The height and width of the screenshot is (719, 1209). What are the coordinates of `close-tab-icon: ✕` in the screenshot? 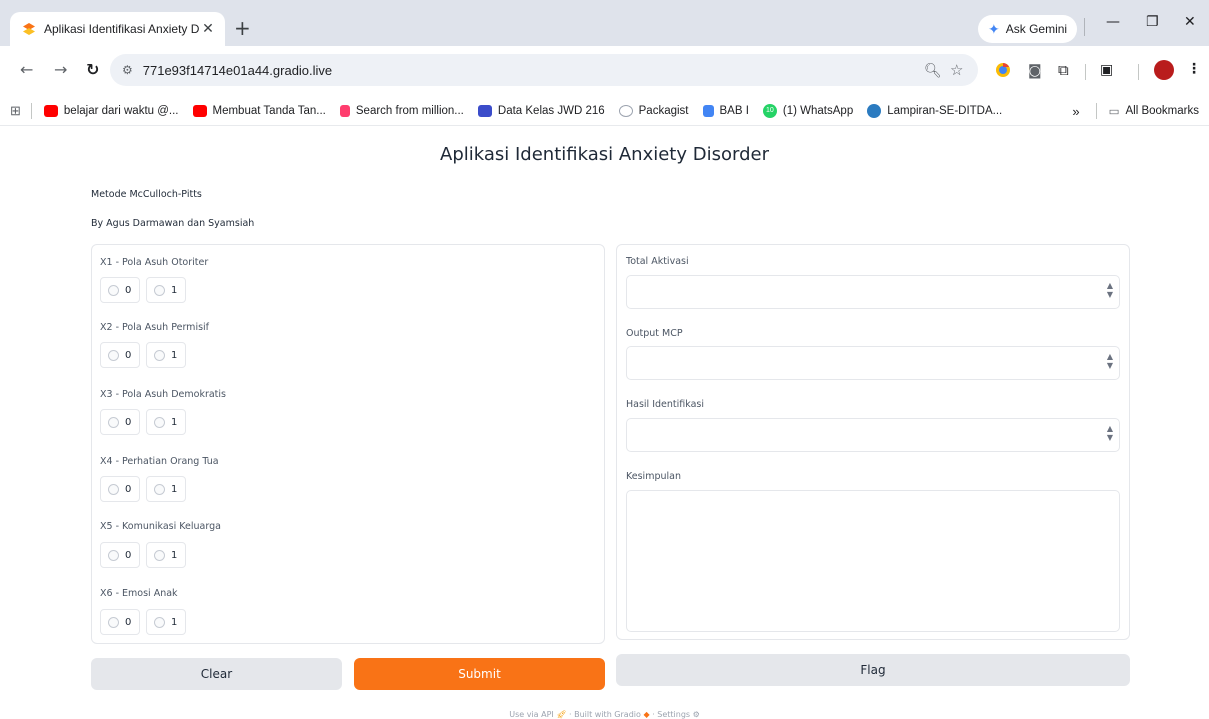 It's located at (208, 29).